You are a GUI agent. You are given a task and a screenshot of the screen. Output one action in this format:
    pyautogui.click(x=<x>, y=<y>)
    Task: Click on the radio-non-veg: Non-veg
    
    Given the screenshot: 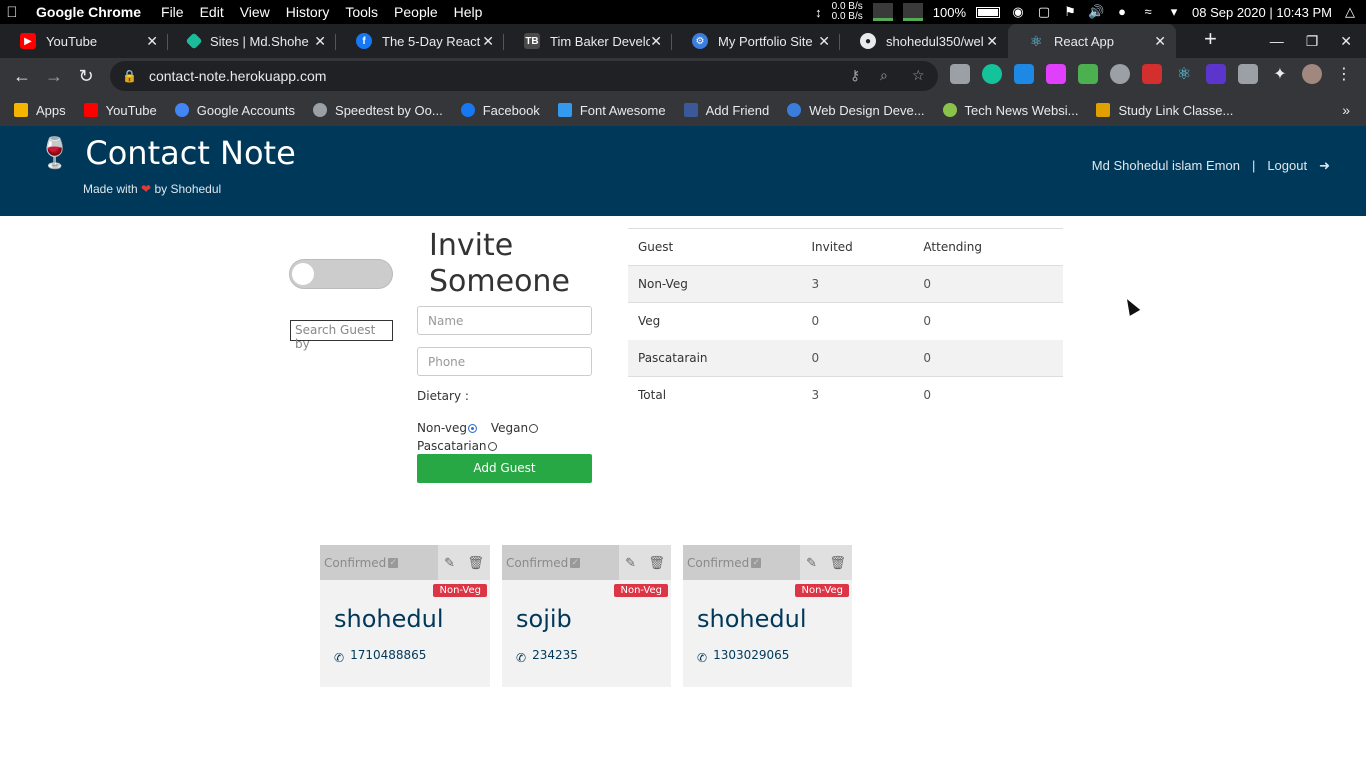 What is the action you would take?
    pyautogui.click(x=447, y=428)
    